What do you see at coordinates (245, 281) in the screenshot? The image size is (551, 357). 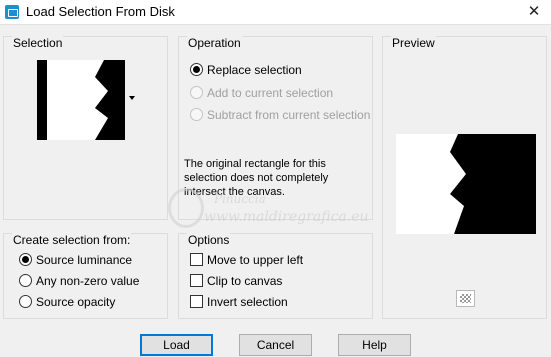 I see `checkbox-label: Clip to canvas` at bounding box center [245, 281].